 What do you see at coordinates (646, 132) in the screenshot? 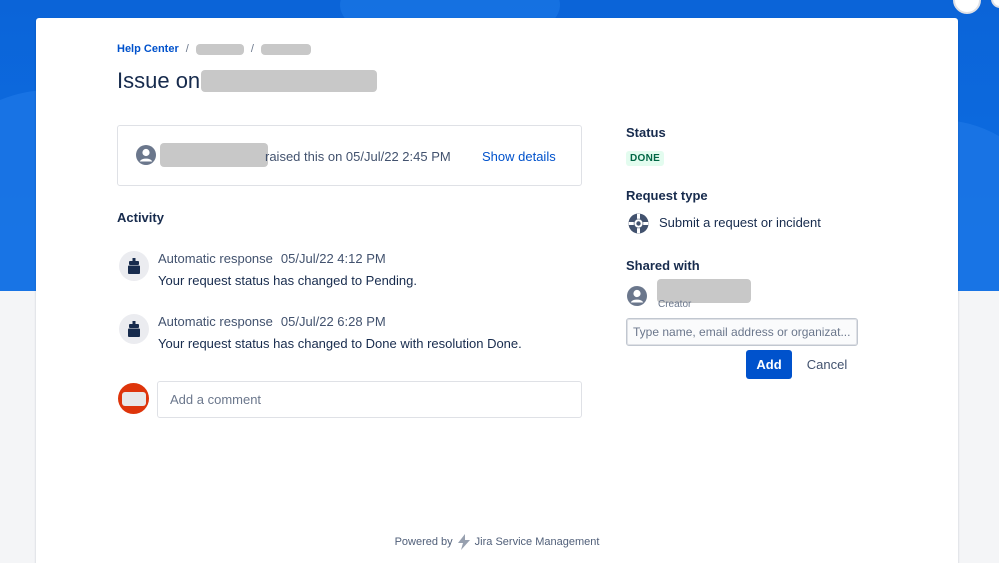
I see `status-label: Status` at bounding box center [646, 132].